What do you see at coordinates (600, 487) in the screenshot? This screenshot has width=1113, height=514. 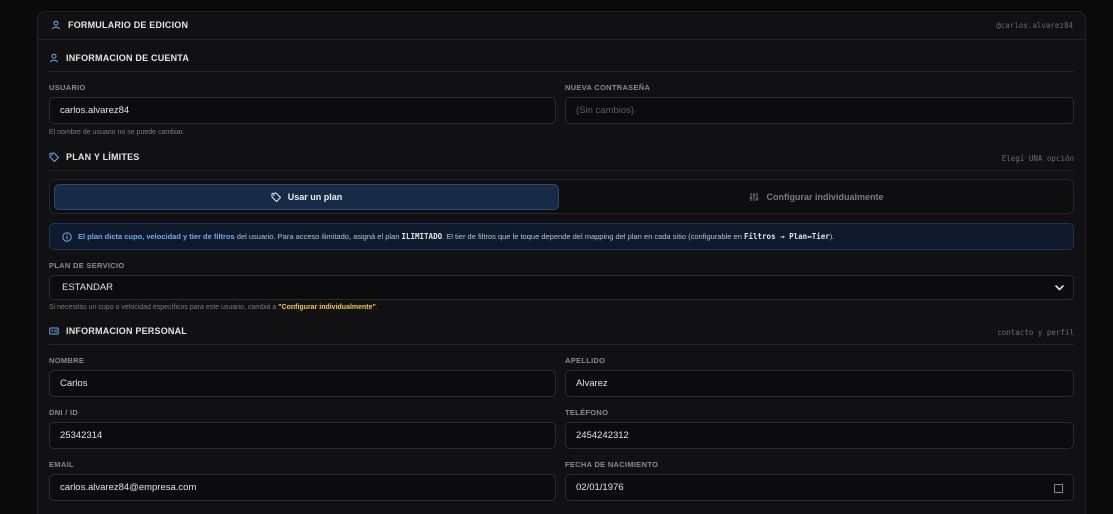 I see `birth-date-value: 02/01/1976` at bounding box center [600, 487].